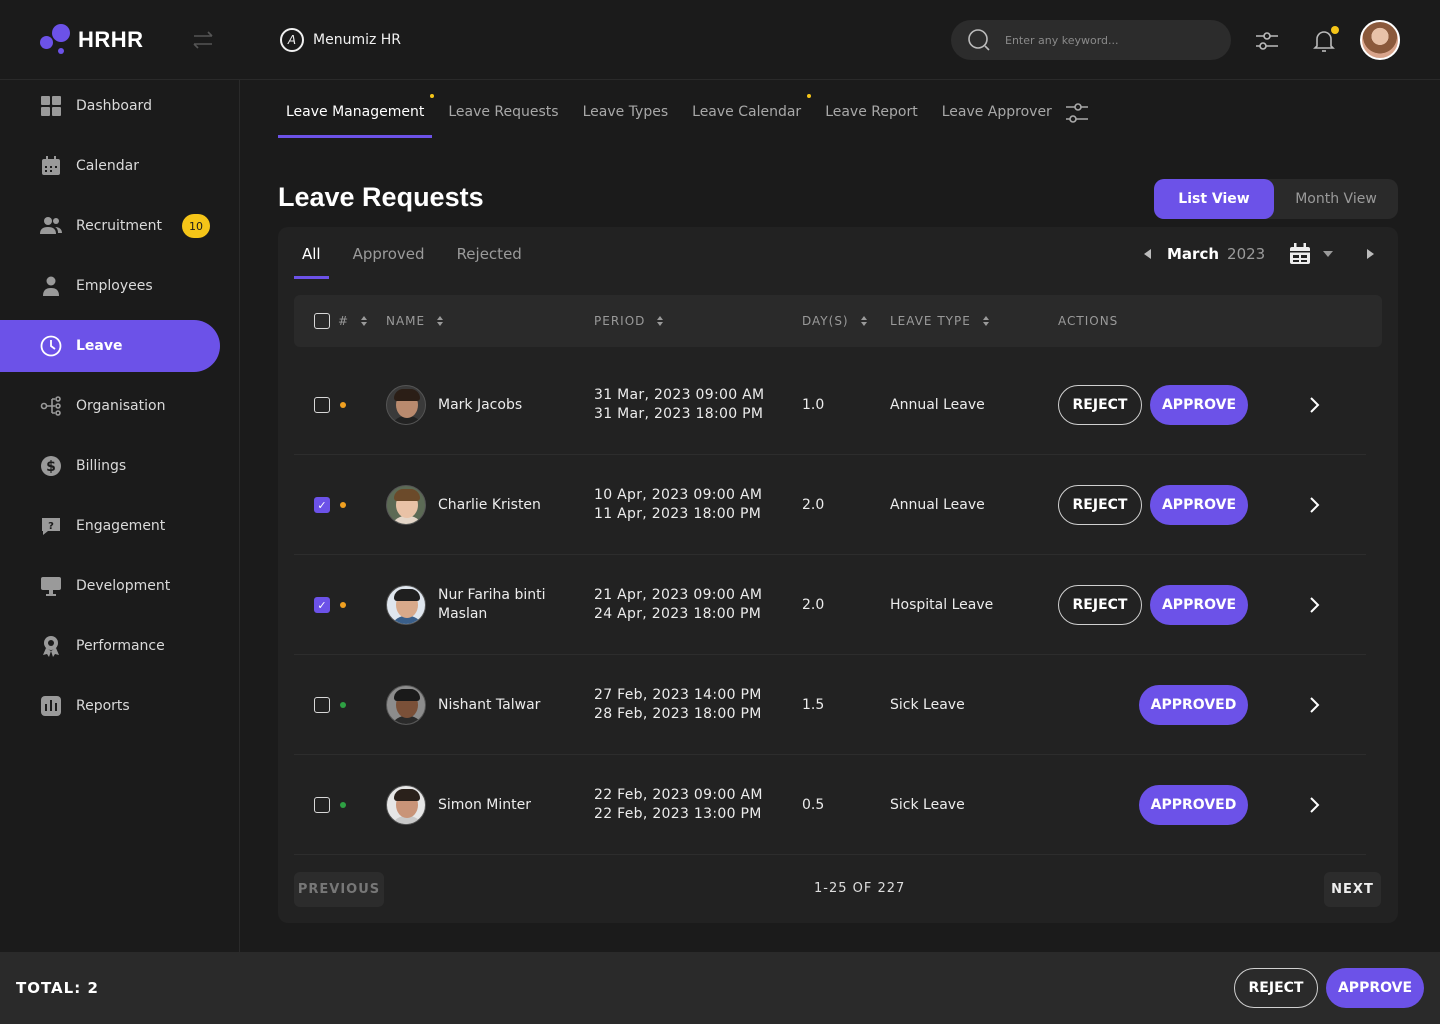 This screenshot has width=1440, height=1024. I want to click on sidebar-item-calendar: Calendar, so click(110, 166).